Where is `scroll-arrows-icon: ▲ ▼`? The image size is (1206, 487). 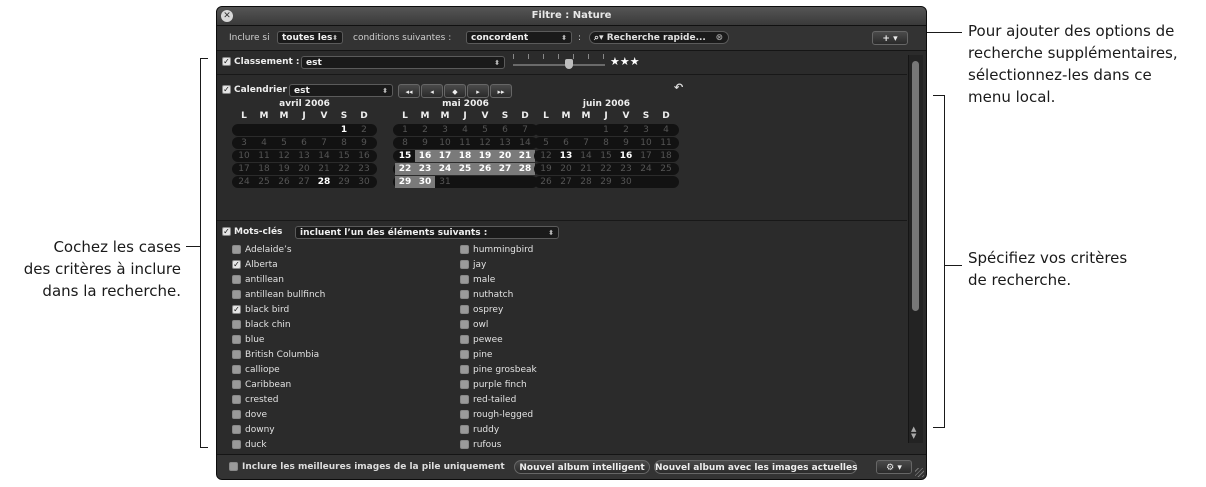
scroll-arrows-icon: ▲ ▼ is located at coordinates (913, 433).